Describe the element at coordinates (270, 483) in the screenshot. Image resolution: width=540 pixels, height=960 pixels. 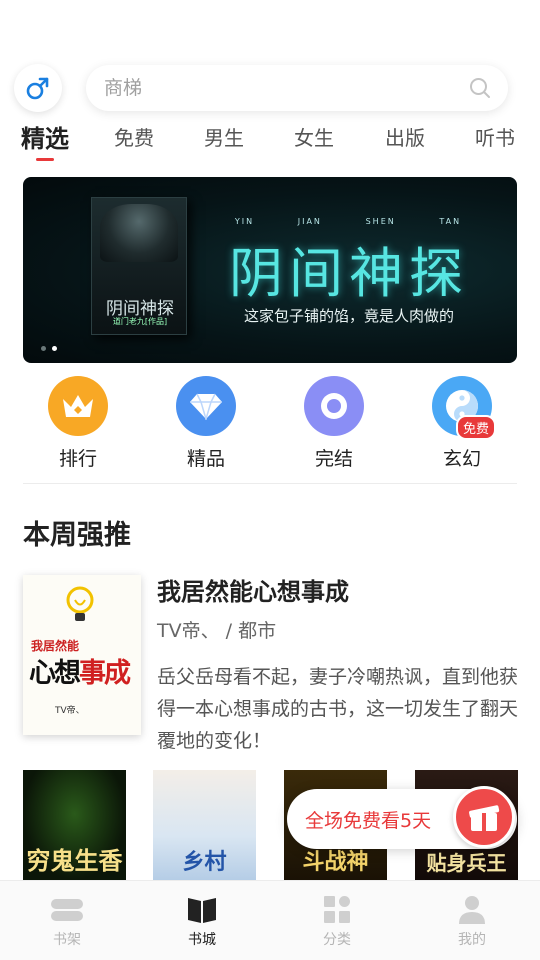
I see `section-divider` at that location.